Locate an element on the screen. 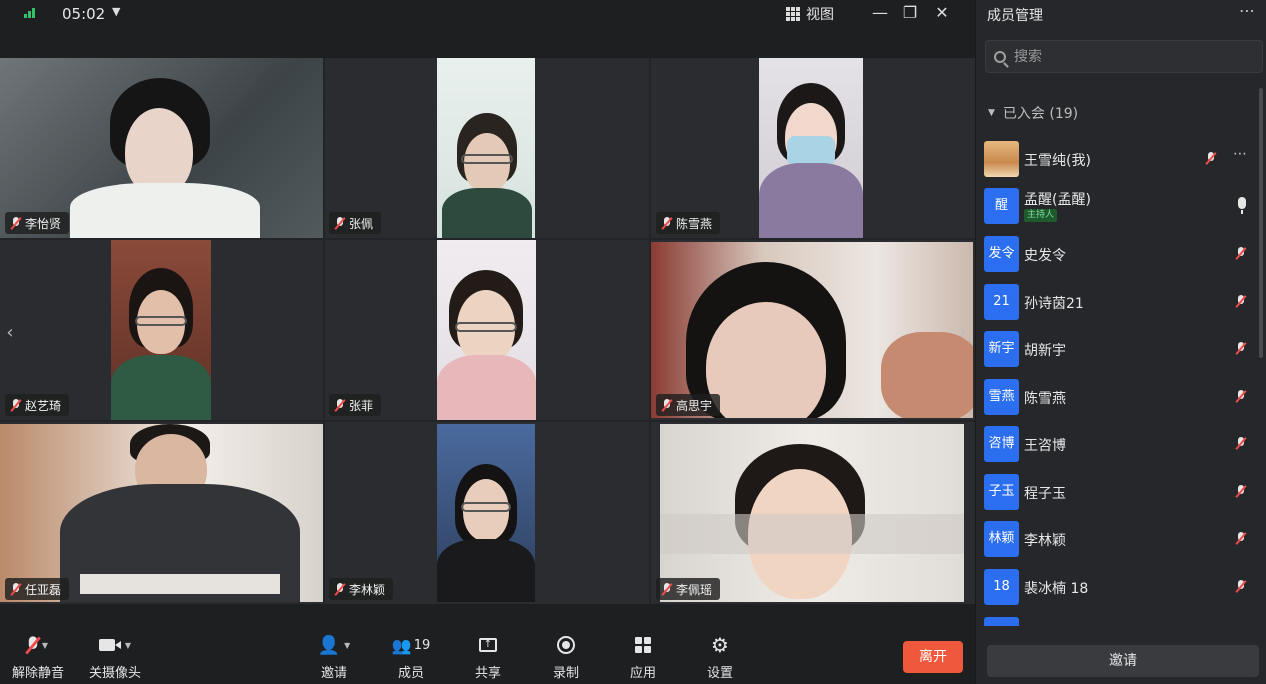  signal-icon is located at coordinates (31, 13).